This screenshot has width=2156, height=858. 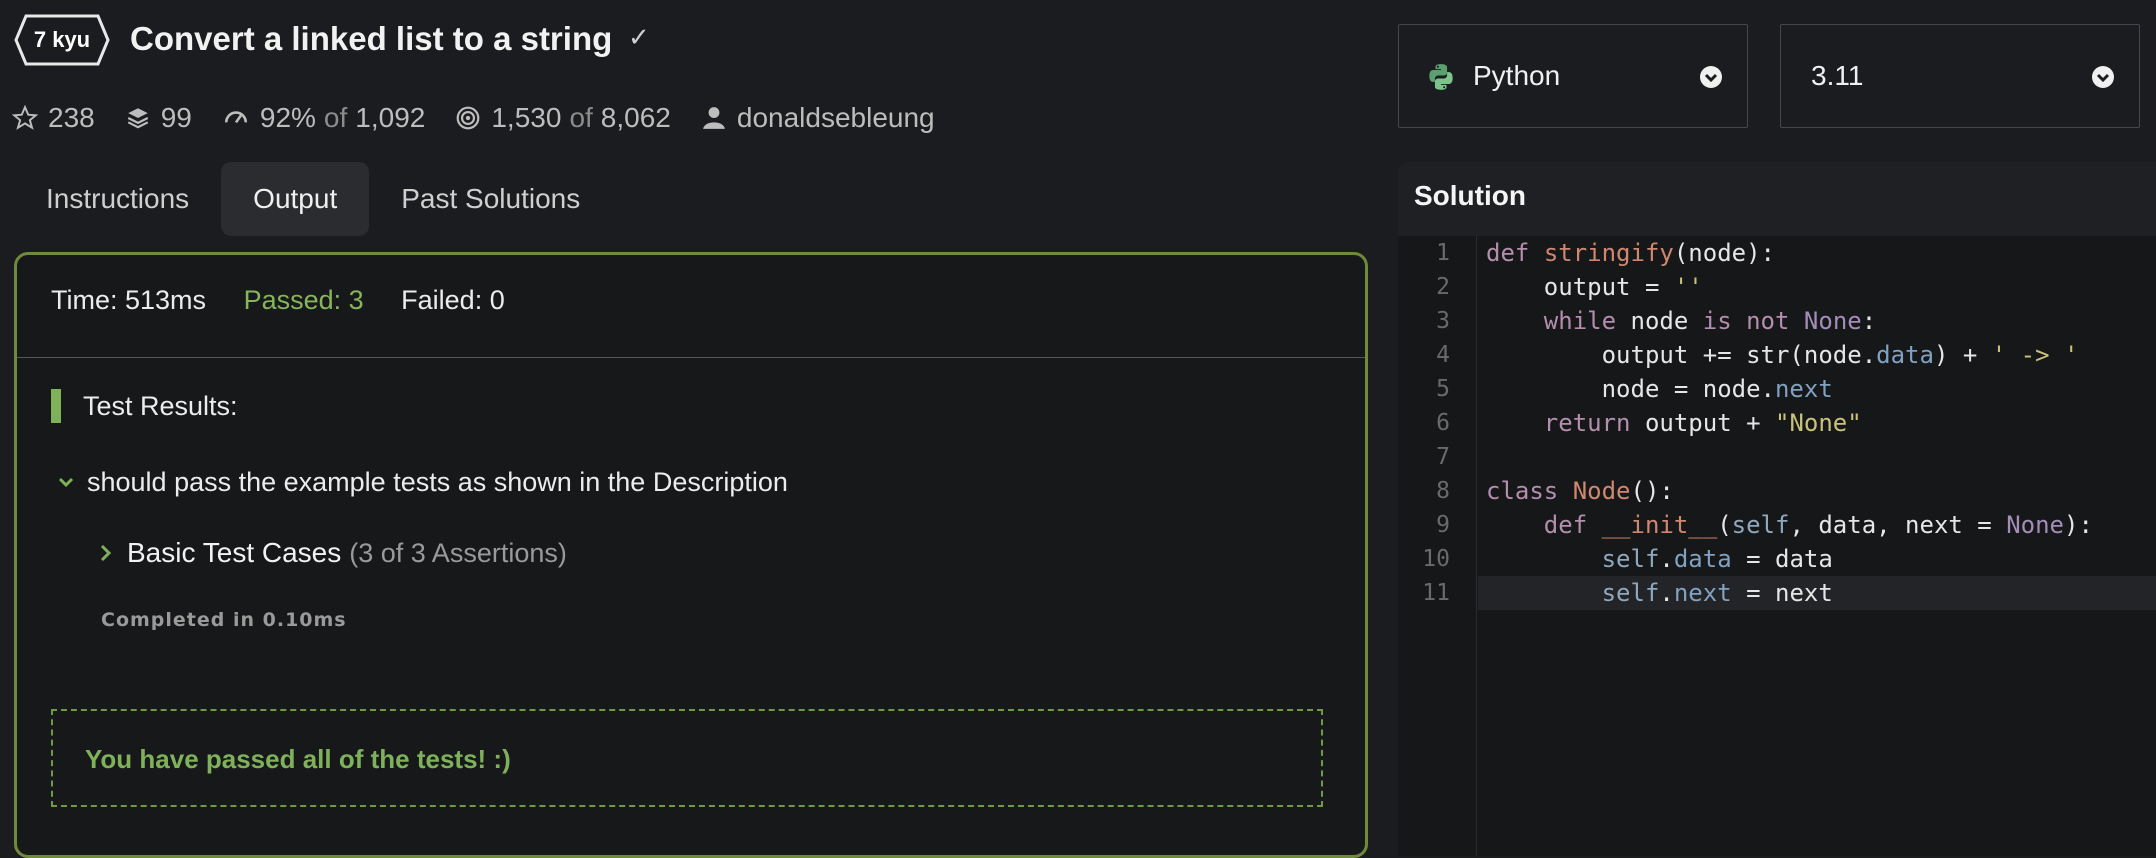 What do you see at coordinates (66, 482) in the screenshot?
I see `chevron-down-icon` at bounding box center [66, 482].